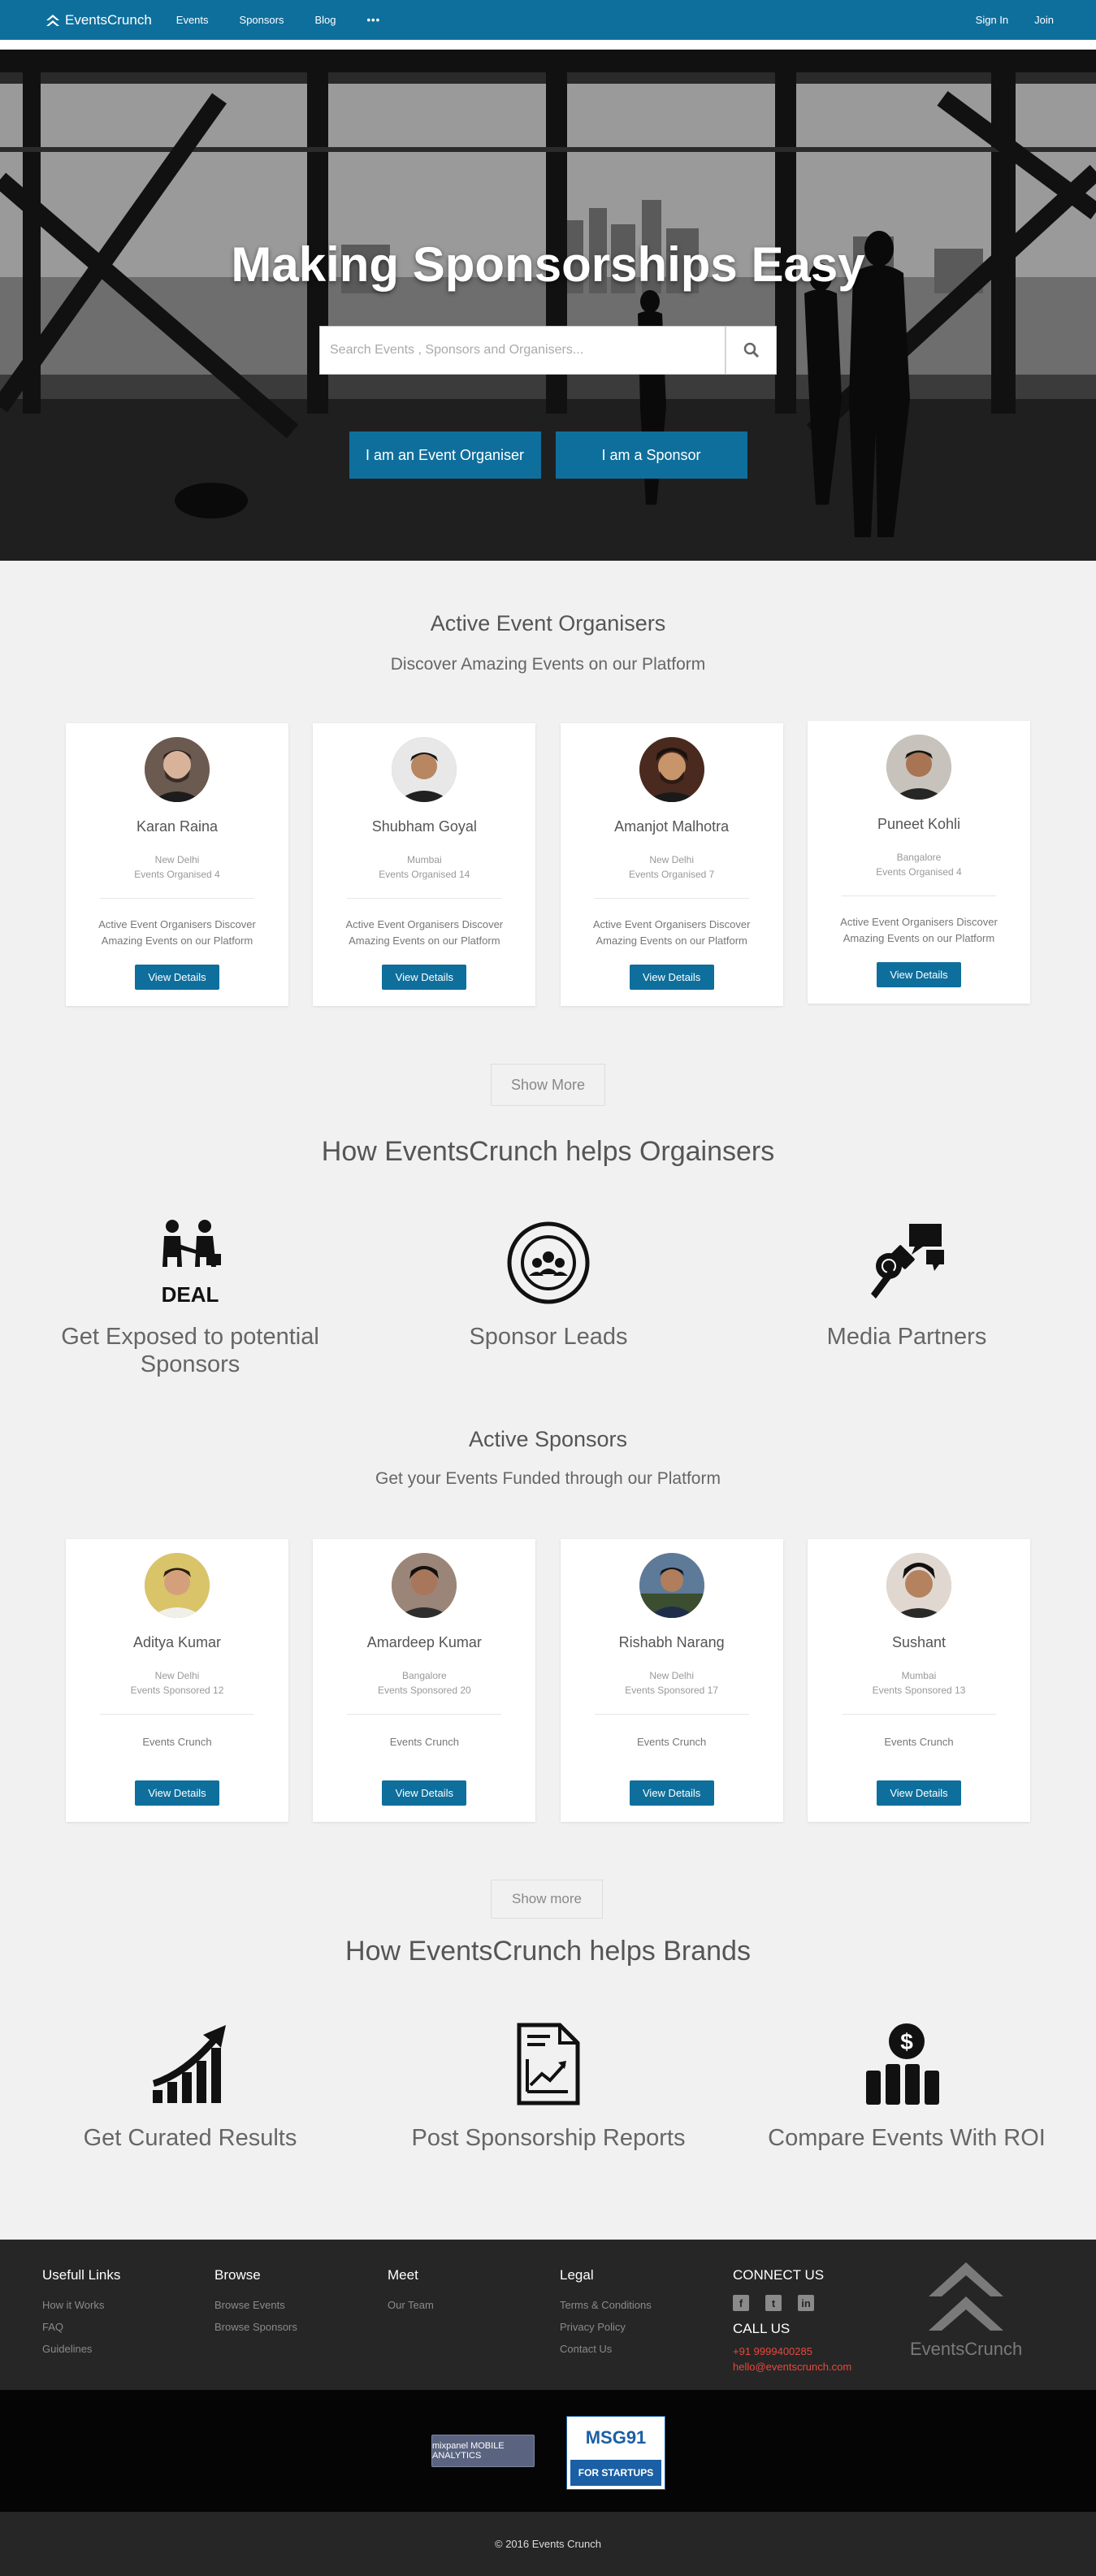  I want to click on organiser-location: New Delhi, so click(671, 860).